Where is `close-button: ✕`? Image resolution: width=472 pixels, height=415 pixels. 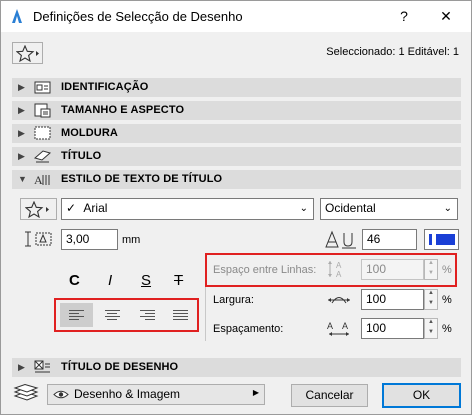 close-button: ✕ is located at coordinates (446, 16).